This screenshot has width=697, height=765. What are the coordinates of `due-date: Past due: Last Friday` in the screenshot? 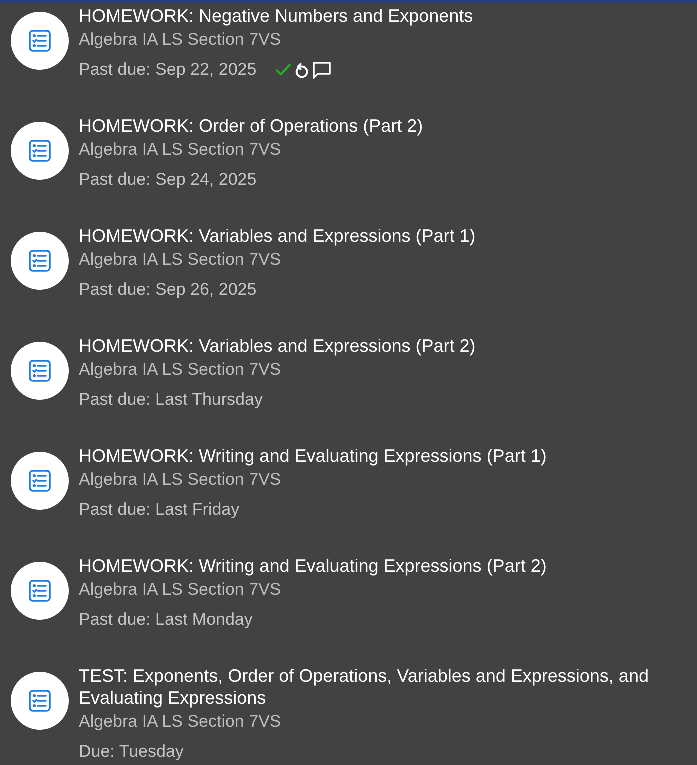 It's located at (159, 510).